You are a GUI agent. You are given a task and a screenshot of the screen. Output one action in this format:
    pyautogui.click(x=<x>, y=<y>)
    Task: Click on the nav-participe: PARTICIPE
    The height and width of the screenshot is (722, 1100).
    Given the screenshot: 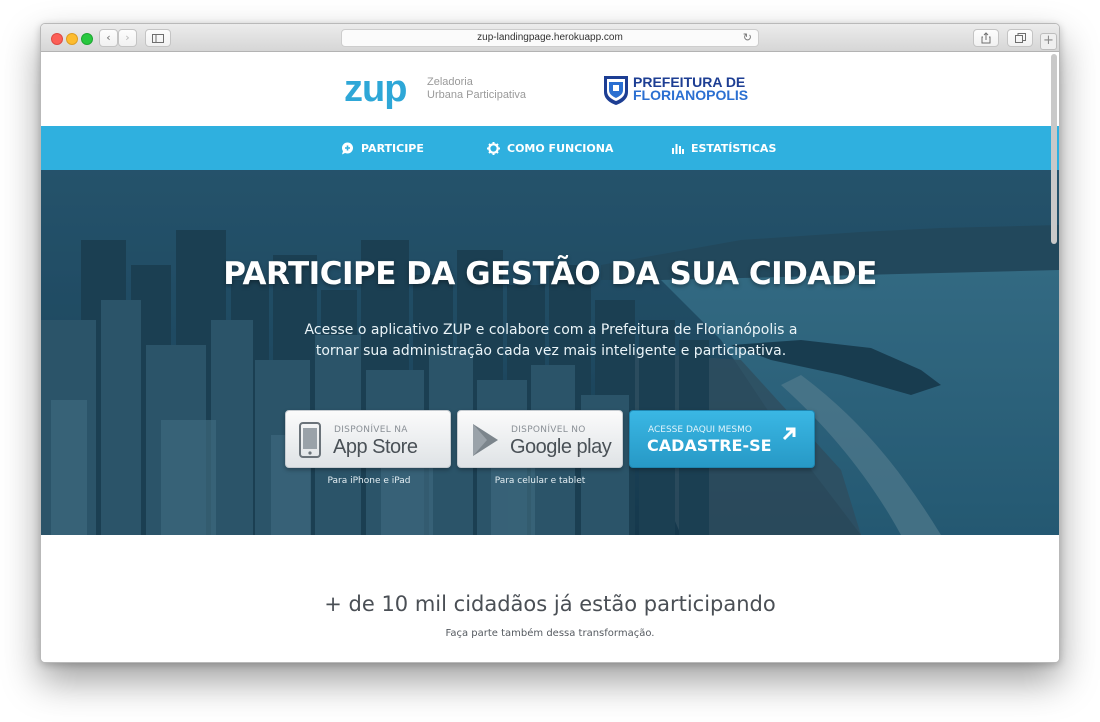 What is the action you would take?
    pyautogui.click(x=382, y=148)
    